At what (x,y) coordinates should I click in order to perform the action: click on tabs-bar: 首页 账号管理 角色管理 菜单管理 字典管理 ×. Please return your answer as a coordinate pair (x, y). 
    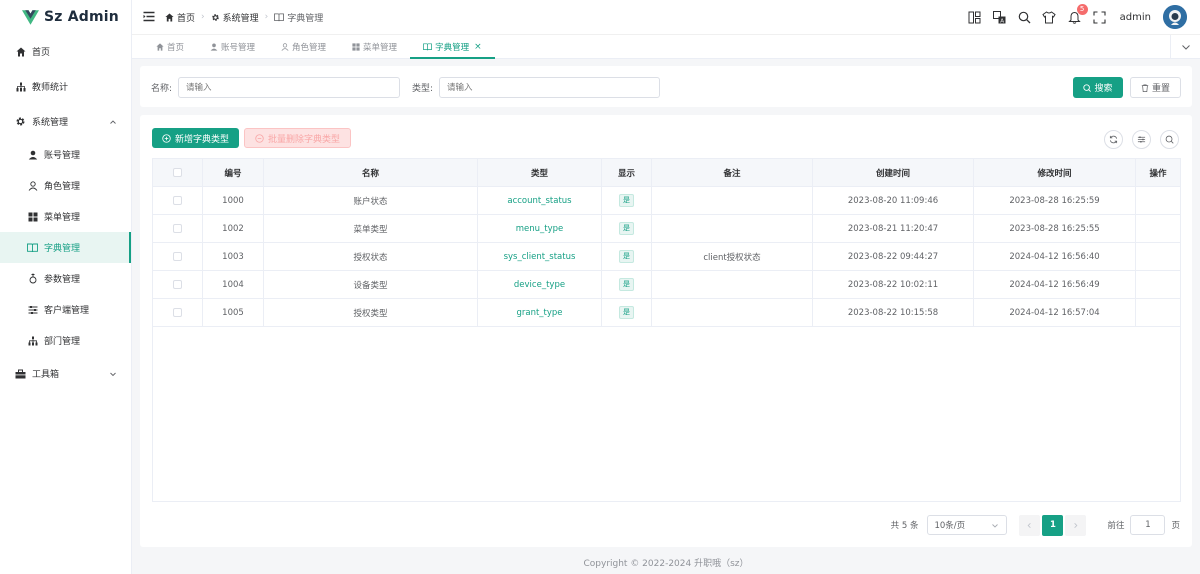
    Looking at the image, I should click on (666, 46).